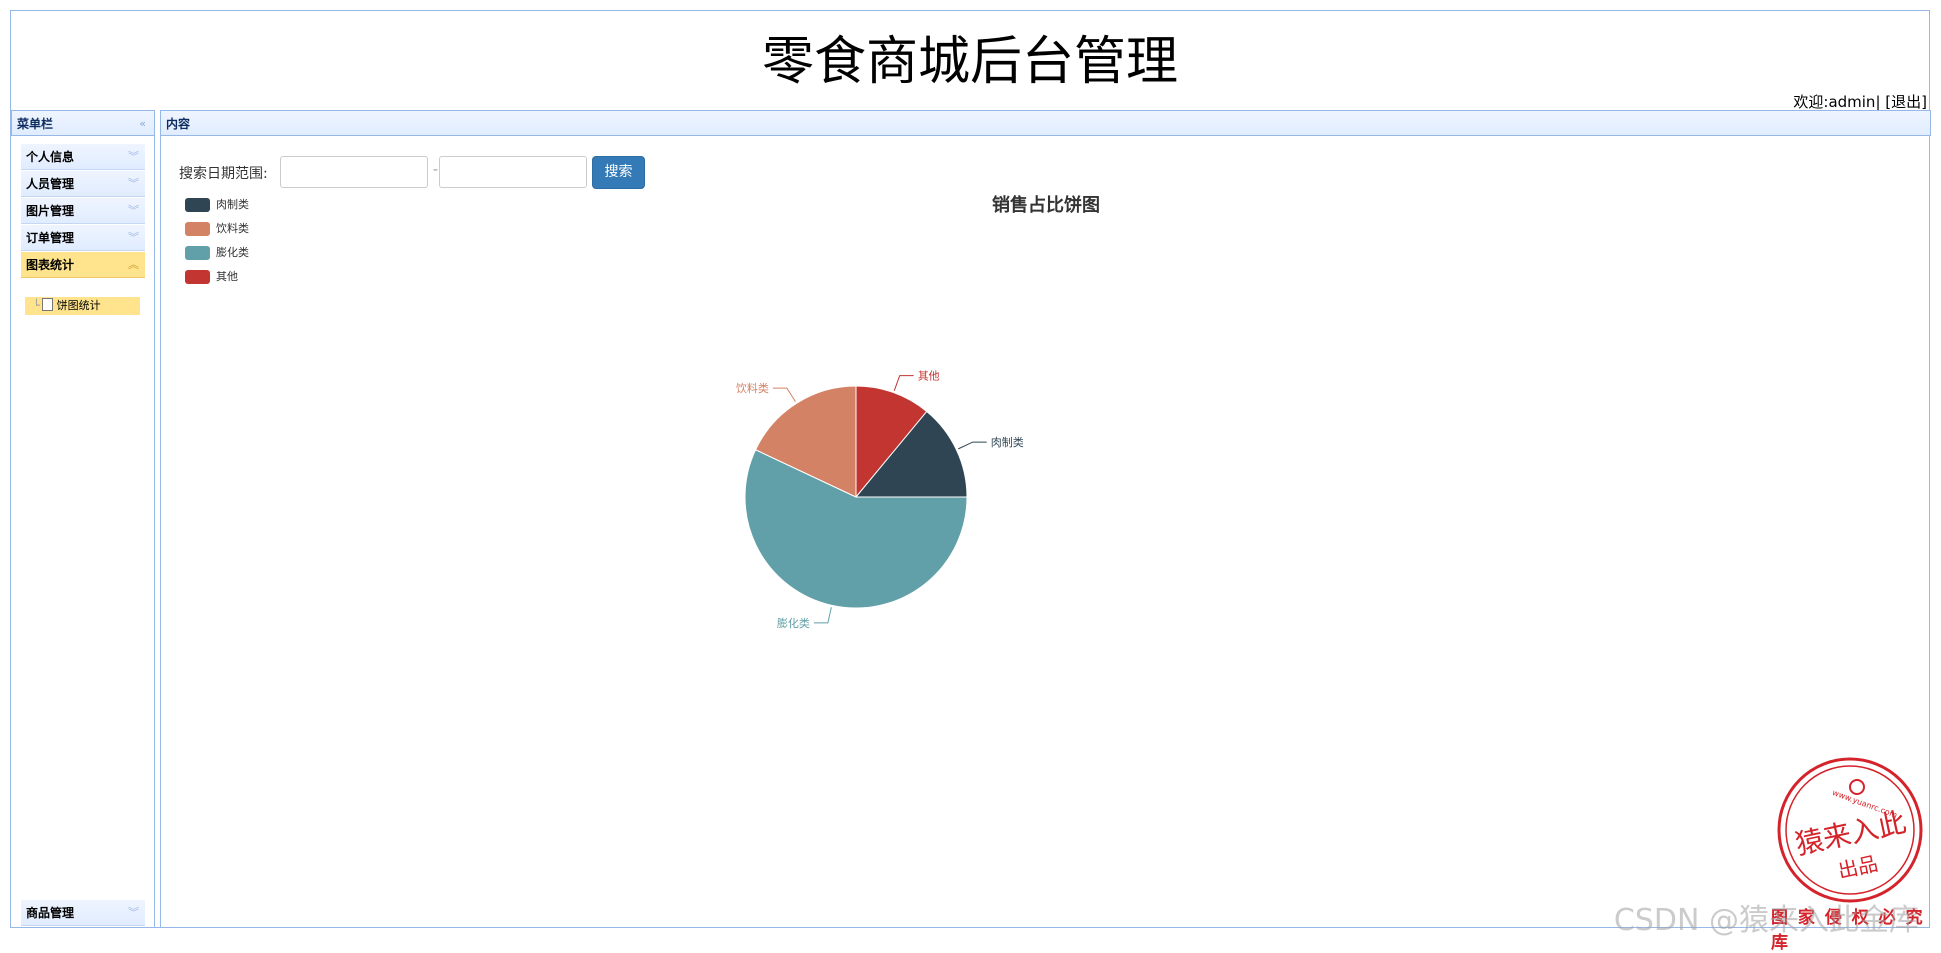  I want to click on tree-item-pie-stats: └ 饼图统计, so click(82, 306).